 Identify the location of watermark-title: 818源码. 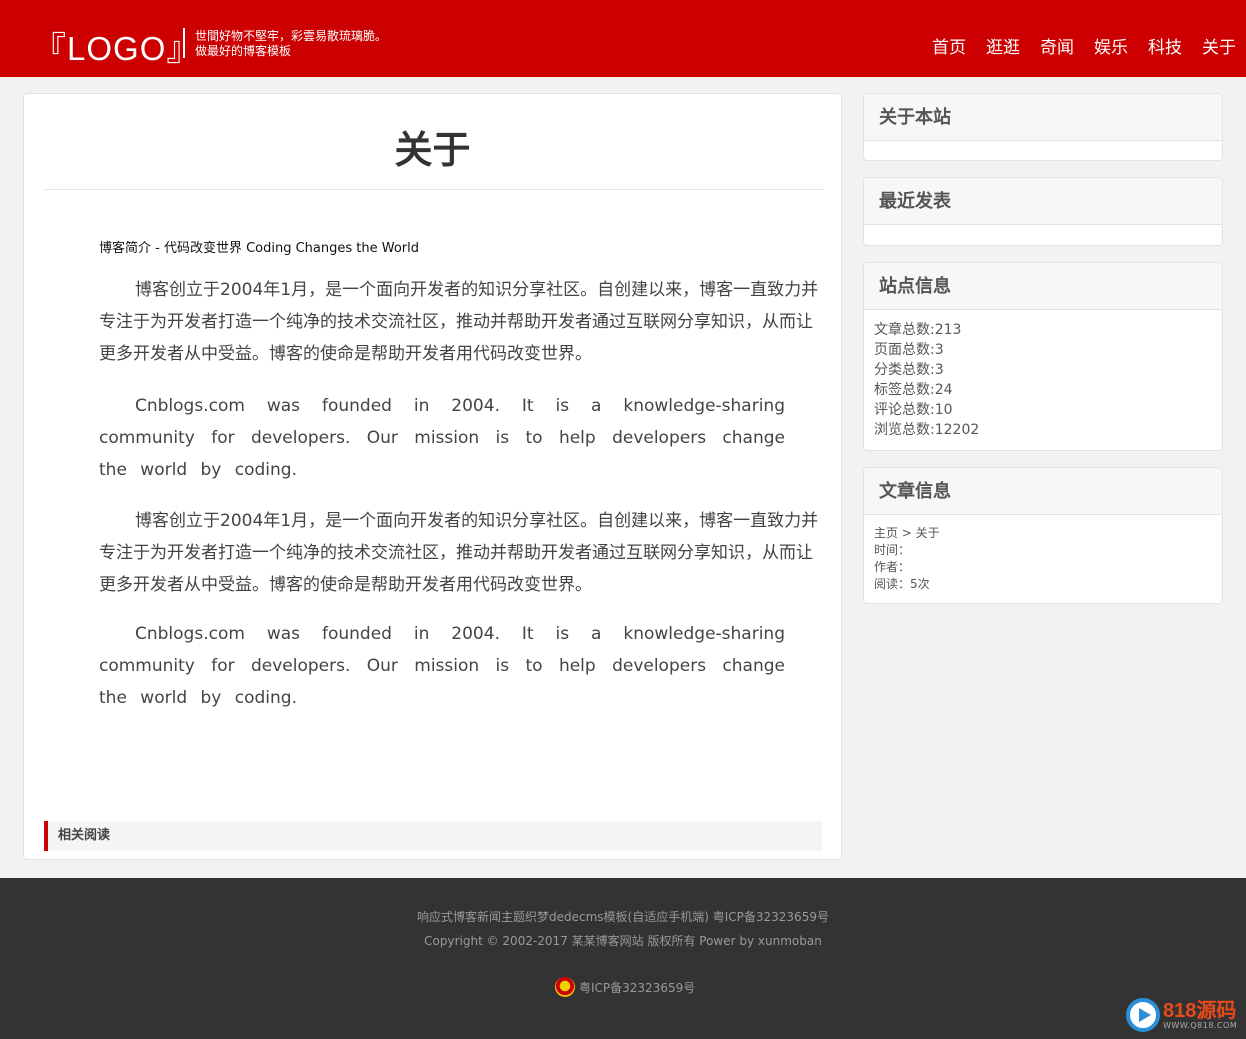
(1200, 1010).